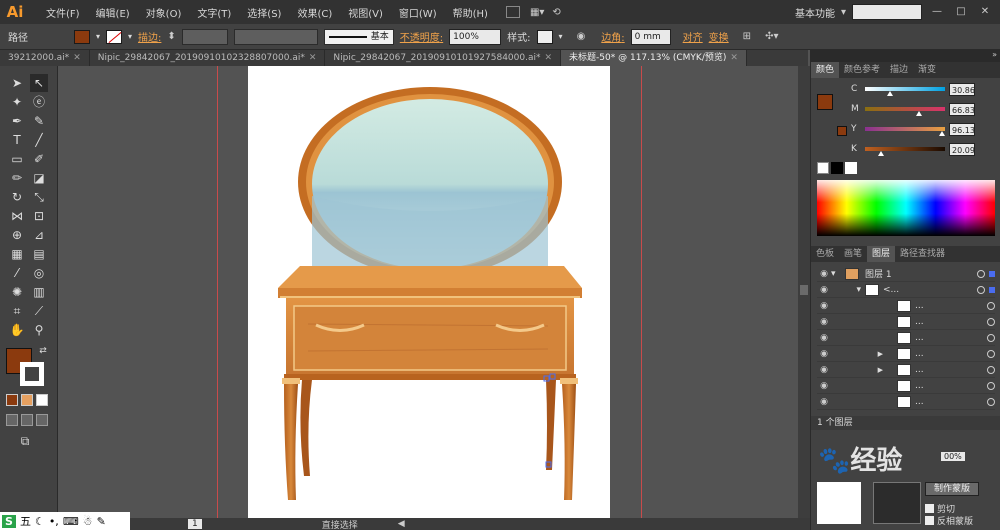 This screenshot has height=530, width=1000. Describe the element at coordinates (747, 36) in the screenshot. I see `isolate-icon: ⊞` at that location.